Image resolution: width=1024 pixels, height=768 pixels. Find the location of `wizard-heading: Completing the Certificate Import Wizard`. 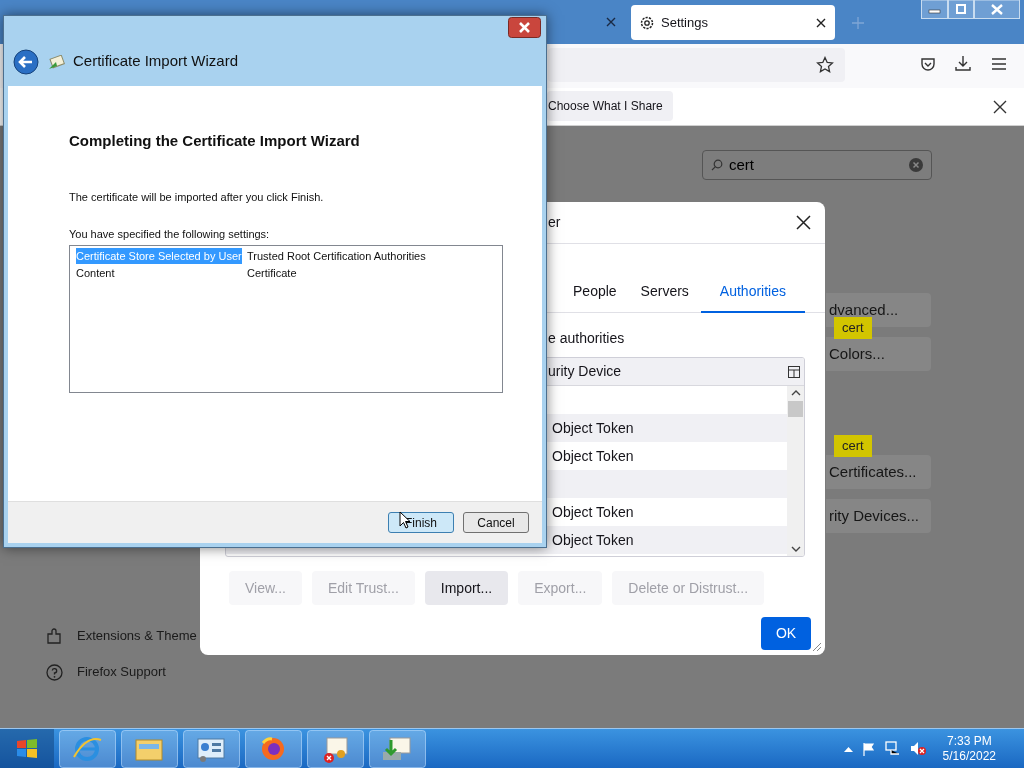

wizard-heading: Completing the Certificate Import Wizard is located at coordinates (215, 141).